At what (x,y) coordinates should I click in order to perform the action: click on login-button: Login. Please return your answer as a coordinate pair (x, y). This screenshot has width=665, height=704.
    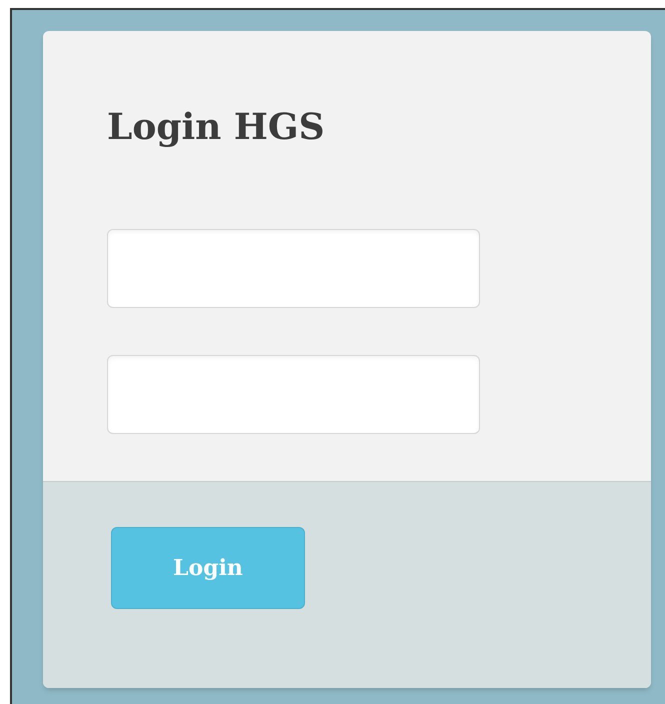
    Looking at the image, I should click on (208, 568).